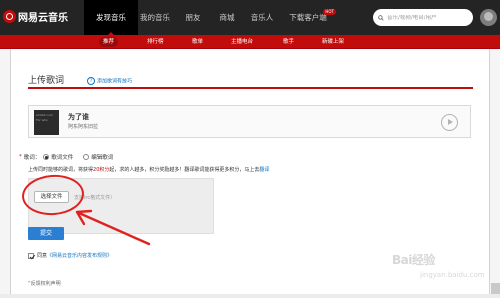  I want to click on nav-tab-my-music: 我的音乐, so click(155, 17).